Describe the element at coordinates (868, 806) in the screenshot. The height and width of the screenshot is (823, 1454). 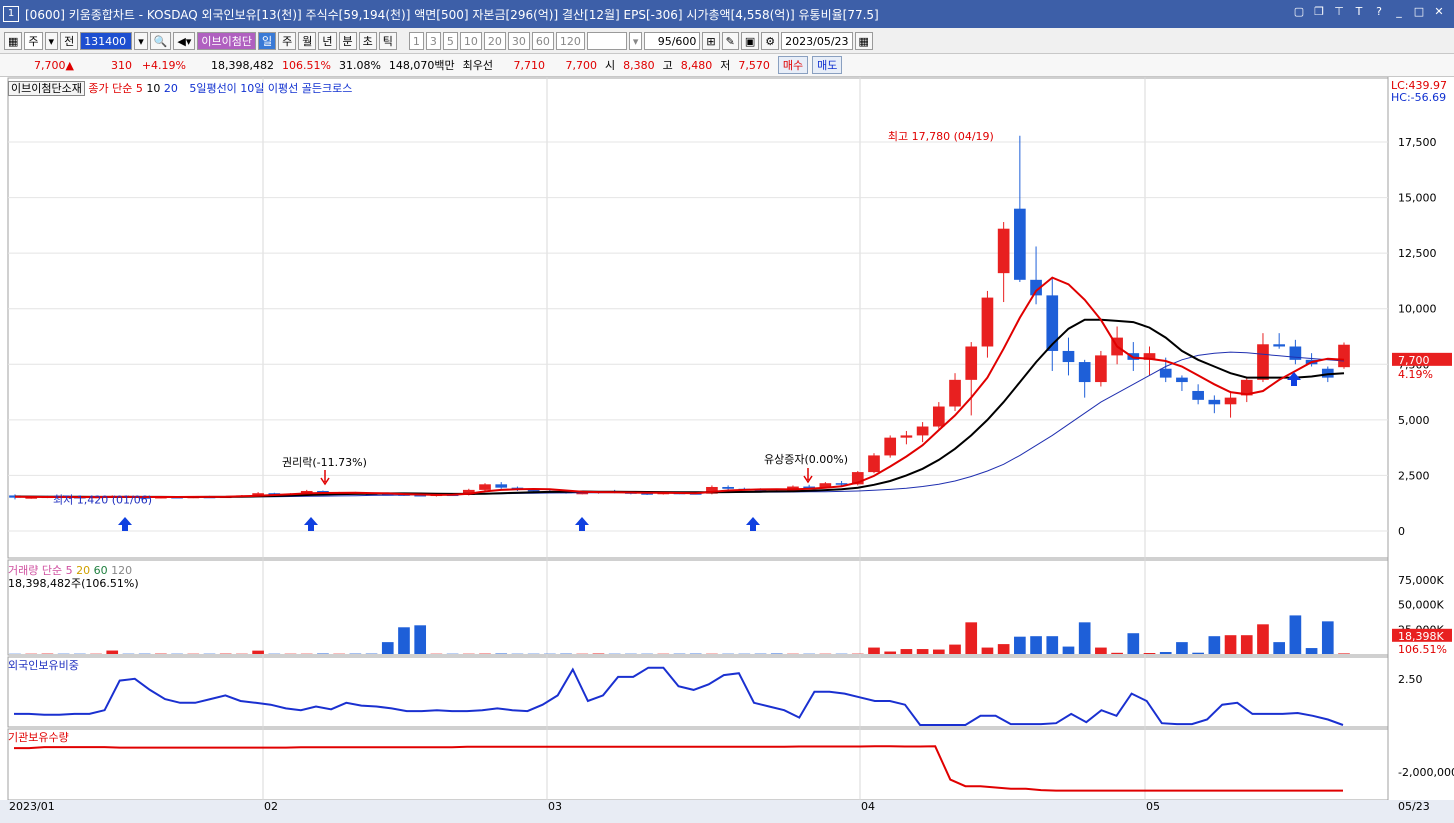
I see `x-axis-label: 04` at that location.